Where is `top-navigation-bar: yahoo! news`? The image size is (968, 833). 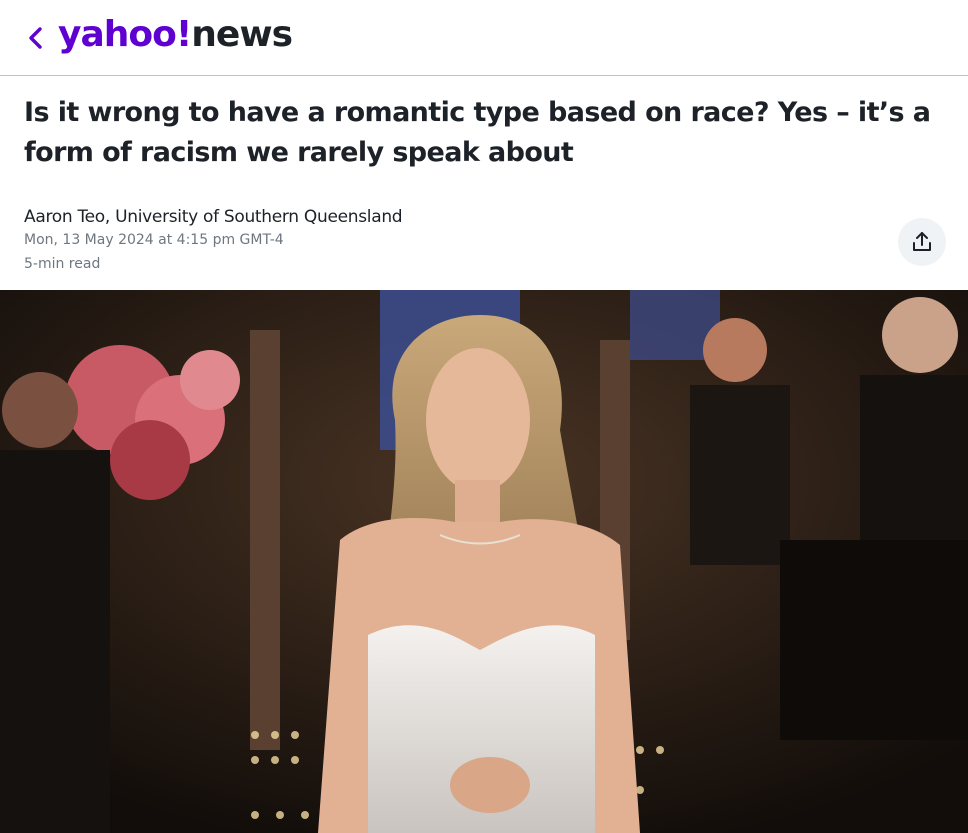
top-navigation-bar: yahoo! news is located at coordinates (484, 38).